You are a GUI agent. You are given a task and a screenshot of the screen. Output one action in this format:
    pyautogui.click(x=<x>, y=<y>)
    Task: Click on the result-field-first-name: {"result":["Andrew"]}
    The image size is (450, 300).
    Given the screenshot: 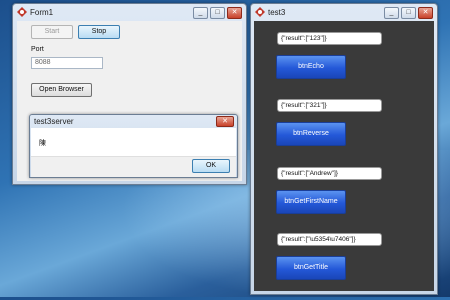 What is the action you would take?
    pyautogui.click(x=329, y=173)
    